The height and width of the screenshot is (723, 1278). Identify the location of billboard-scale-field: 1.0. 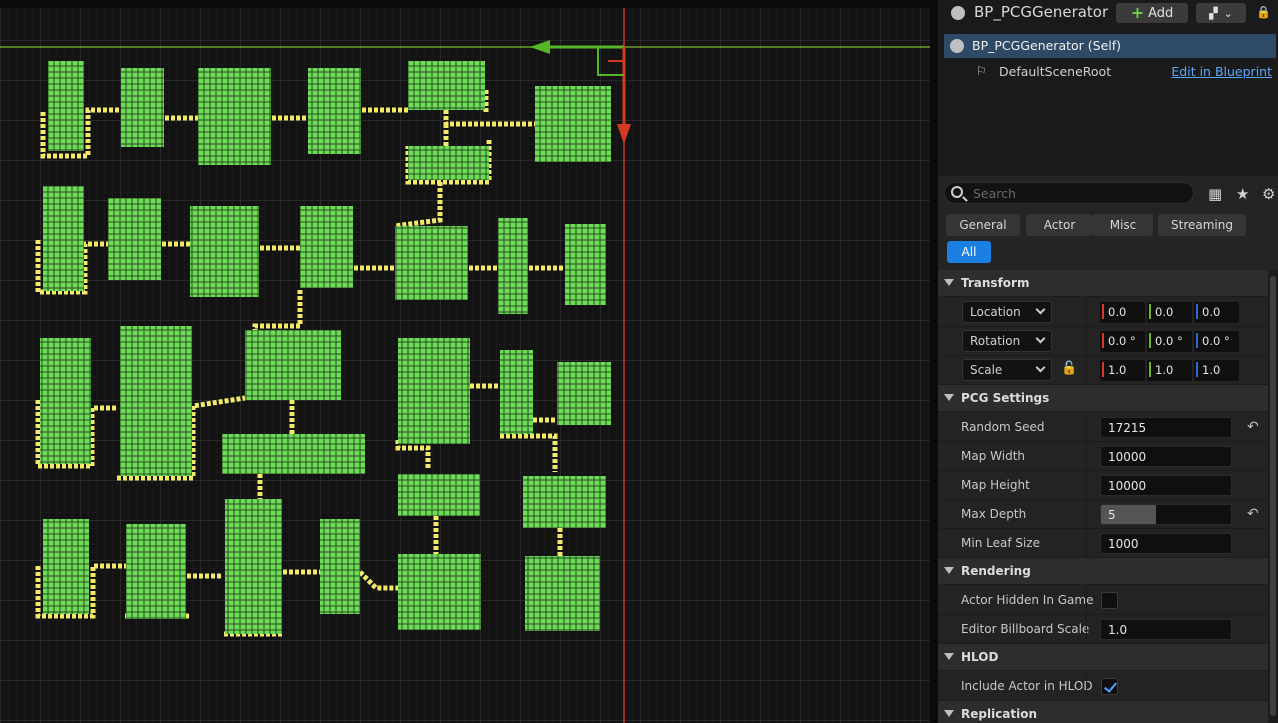
(1166, 629).